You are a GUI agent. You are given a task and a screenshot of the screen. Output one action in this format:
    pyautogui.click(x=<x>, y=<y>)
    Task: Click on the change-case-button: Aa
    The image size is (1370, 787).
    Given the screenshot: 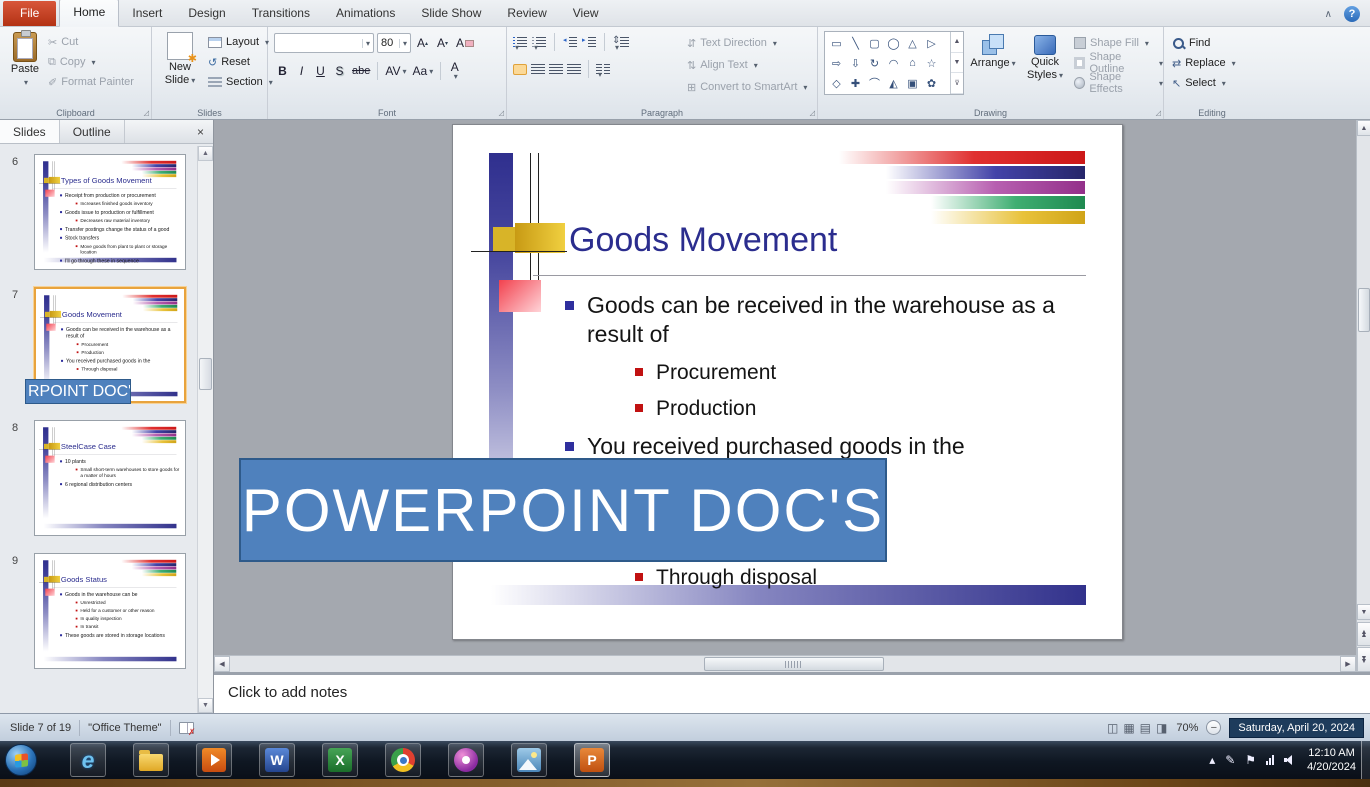 What is the action you would take?
    pyautogui.click(x=423, y=71)
    